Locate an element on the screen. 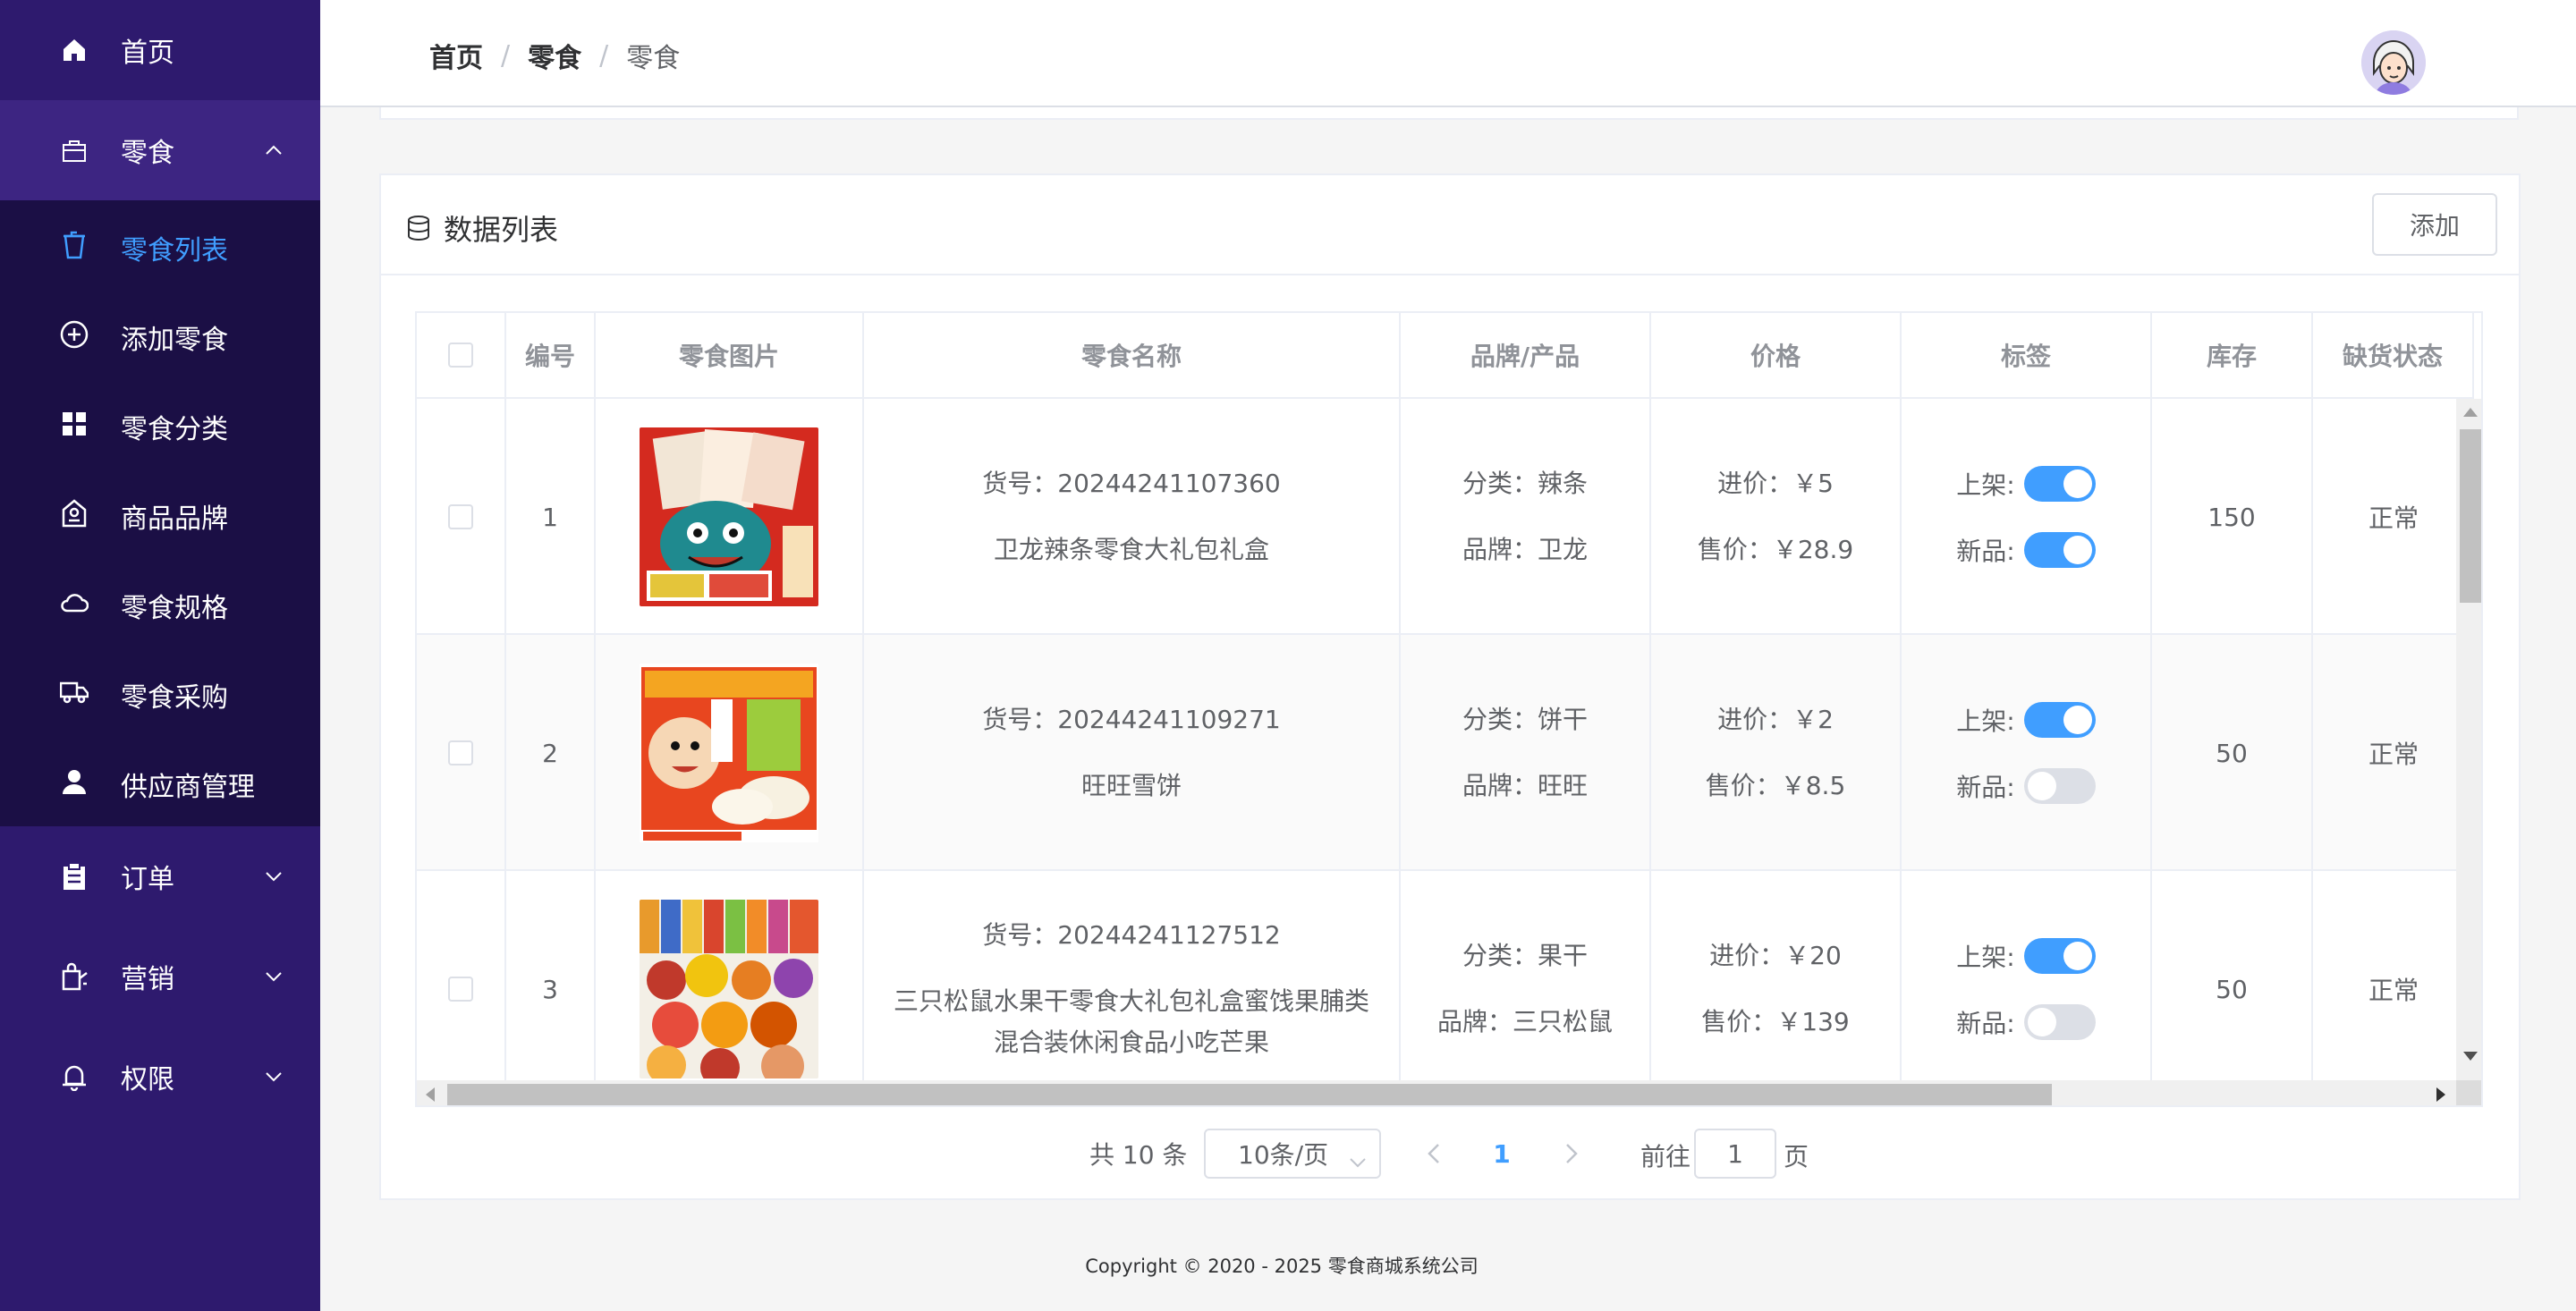 This screenshot has height=1311, width=2576. goto-page-input is located at coordinates (1735, 1154).